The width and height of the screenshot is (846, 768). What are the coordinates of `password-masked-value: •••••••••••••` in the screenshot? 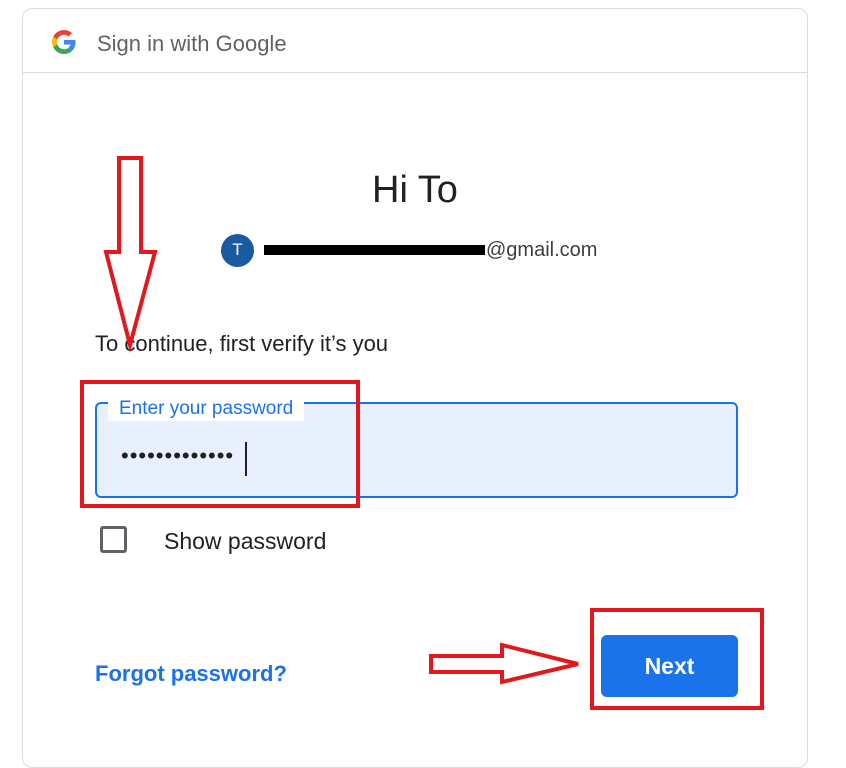 It's located at (178, 455).